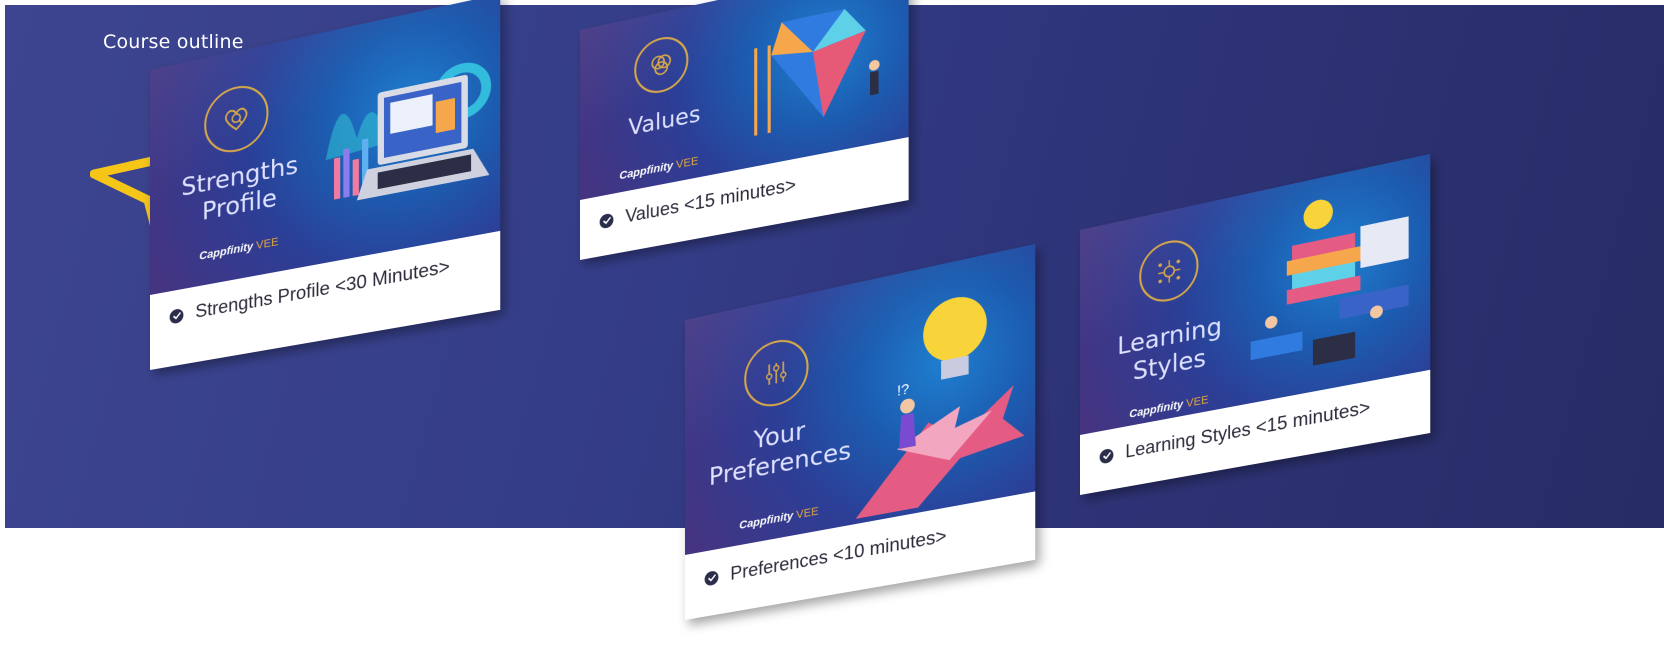 This screenshot has height=650, width=1664. What do you see at coordinates (1170, 350) in the screenshot?
I see `card-title: Learning Styles` at bounding box center [1170, 350].